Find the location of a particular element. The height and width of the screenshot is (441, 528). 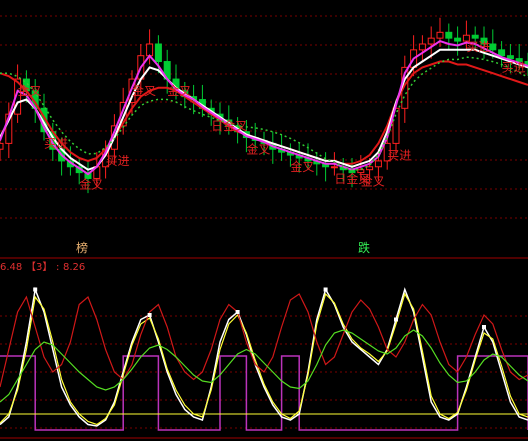

indicator-readout: 6.48 【3】 : 8.26 is located at coordinates (42, 267).